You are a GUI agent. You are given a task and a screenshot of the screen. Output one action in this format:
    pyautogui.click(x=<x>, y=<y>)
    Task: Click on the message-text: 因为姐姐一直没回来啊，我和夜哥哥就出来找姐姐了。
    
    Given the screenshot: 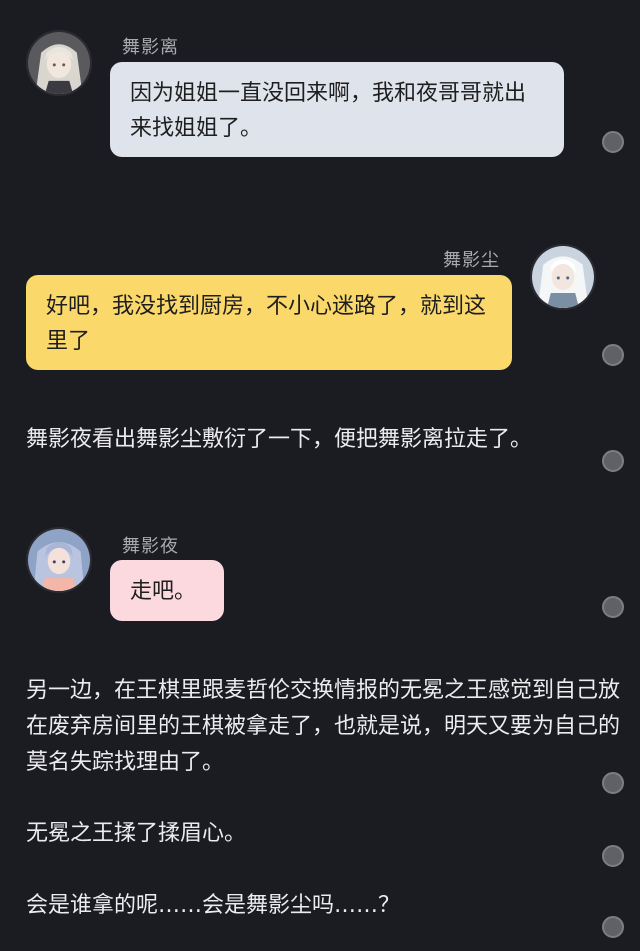 What is the action you would take?
    pyautogui.click(x=328, y=111)
    